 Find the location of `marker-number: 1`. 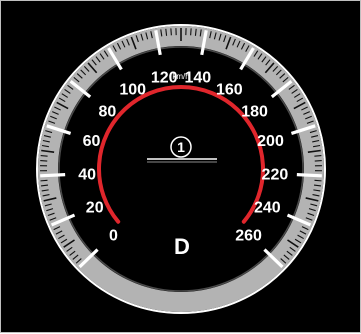

marker-number: 1 is located at coordinates (181, 147).